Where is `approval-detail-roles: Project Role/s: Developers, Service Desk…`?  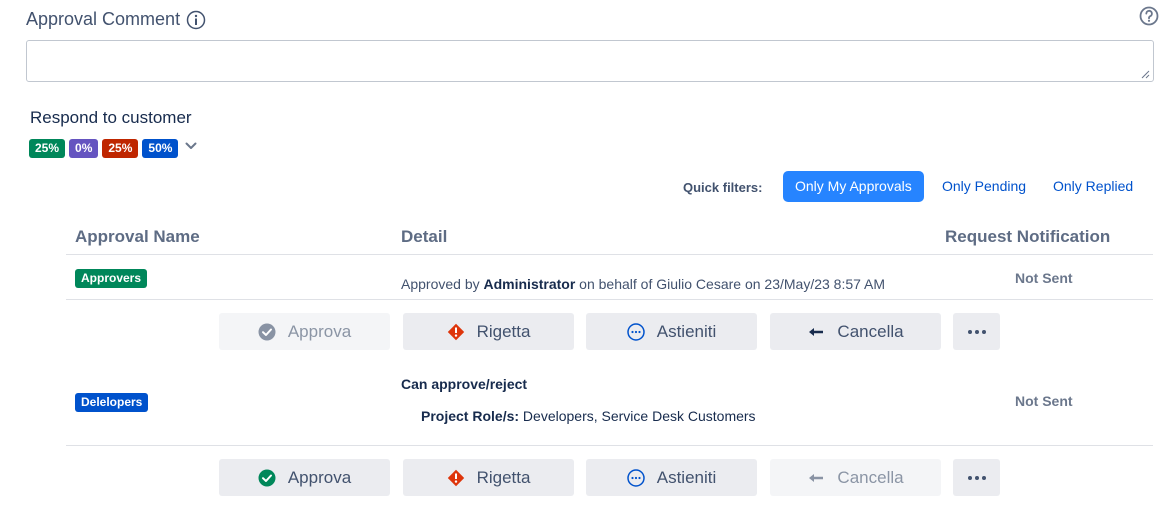 approval-detail-roles: Project Role/s: Developers, Service Desk… is located at coordinates (588, 416).